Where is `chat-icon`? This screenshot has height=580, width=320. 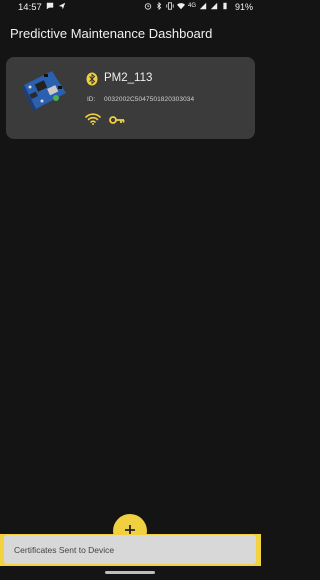
chat-icon is located at coordinates (50, 6).